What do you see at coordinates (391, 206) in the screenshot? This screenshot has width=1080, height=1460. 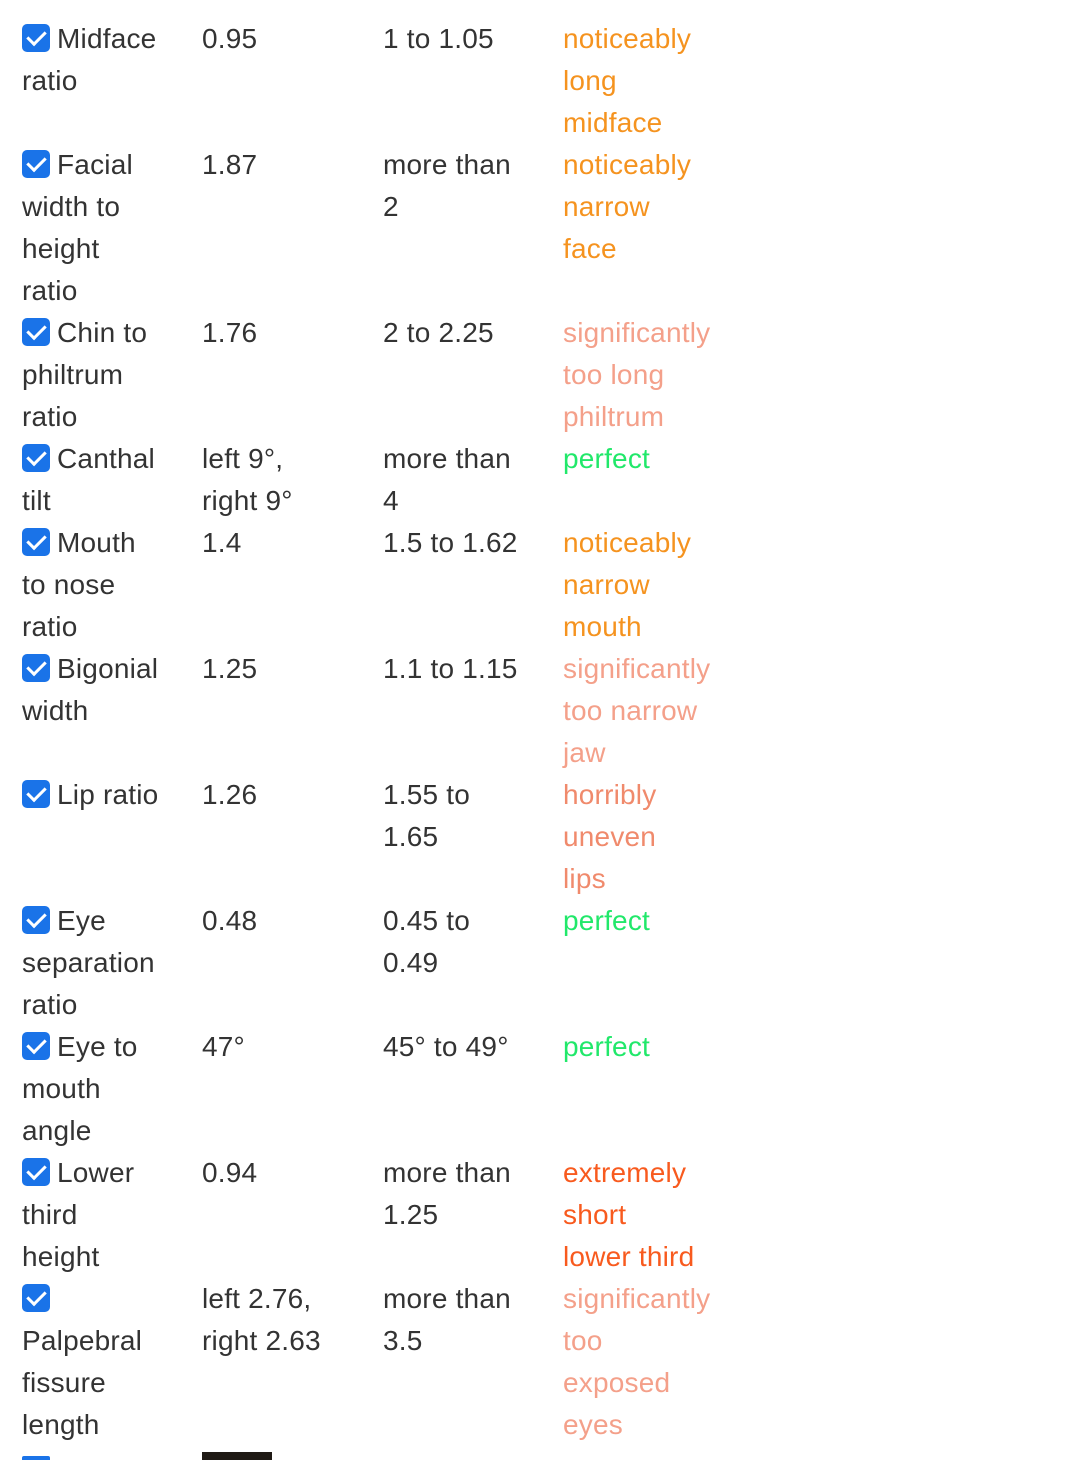 I see `metric-ideal-range-line: 2` at bounding box center [391, 206].